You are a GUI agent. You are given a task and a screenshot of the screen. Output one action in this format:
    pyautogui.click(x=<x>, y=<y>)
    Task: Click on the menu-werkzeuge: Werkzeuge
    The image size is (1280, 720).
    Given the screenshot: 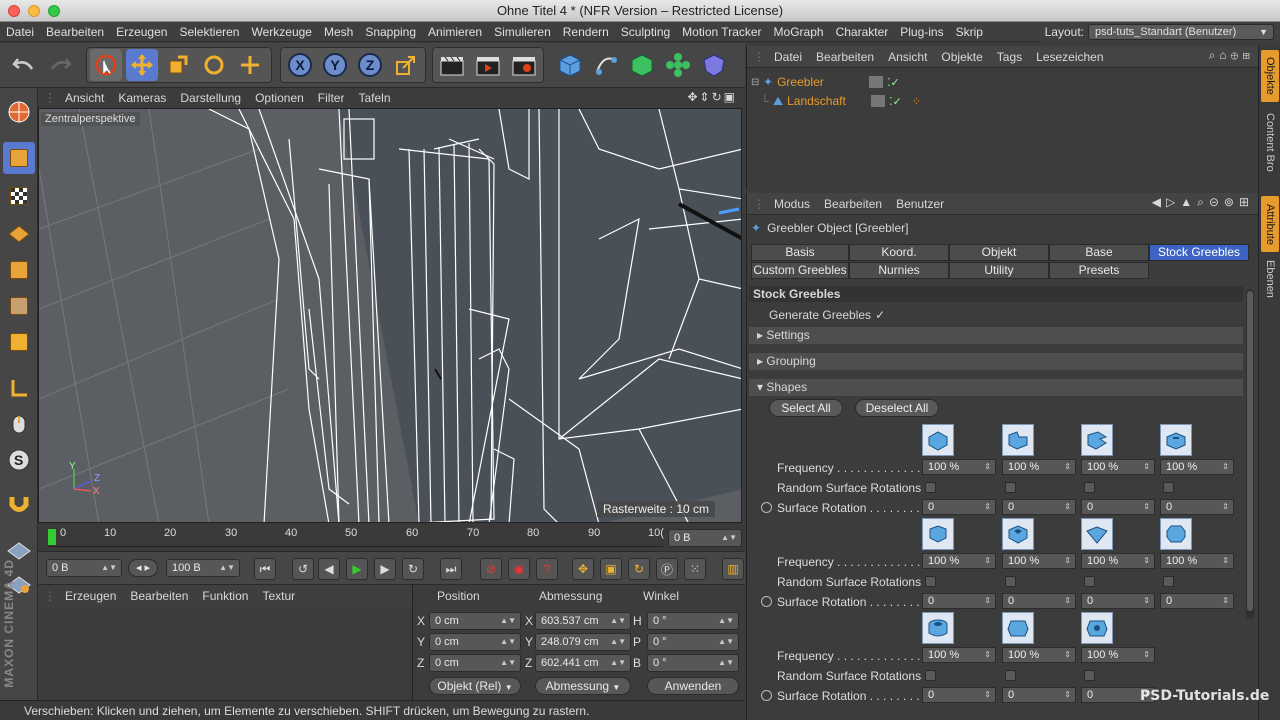 What is the action you would take?
    pyautogui.click(x=281, y=32)
    